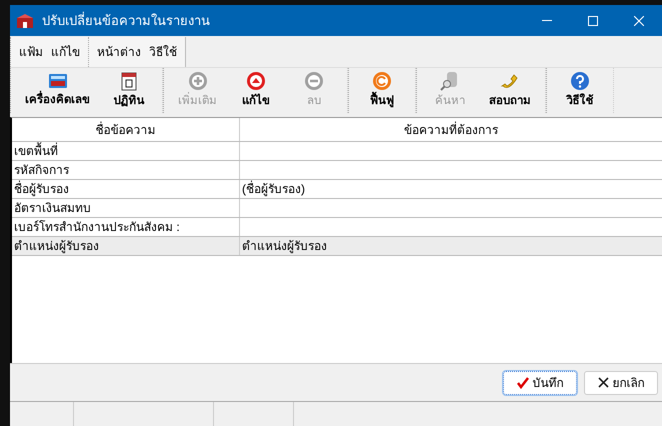 The width and height of the screenshot is (662, 426). What do you see at coordinates (510, 90) in the screenshot?
I see `toolbar-button: สอบถาม` at bounding box center [510, 90].